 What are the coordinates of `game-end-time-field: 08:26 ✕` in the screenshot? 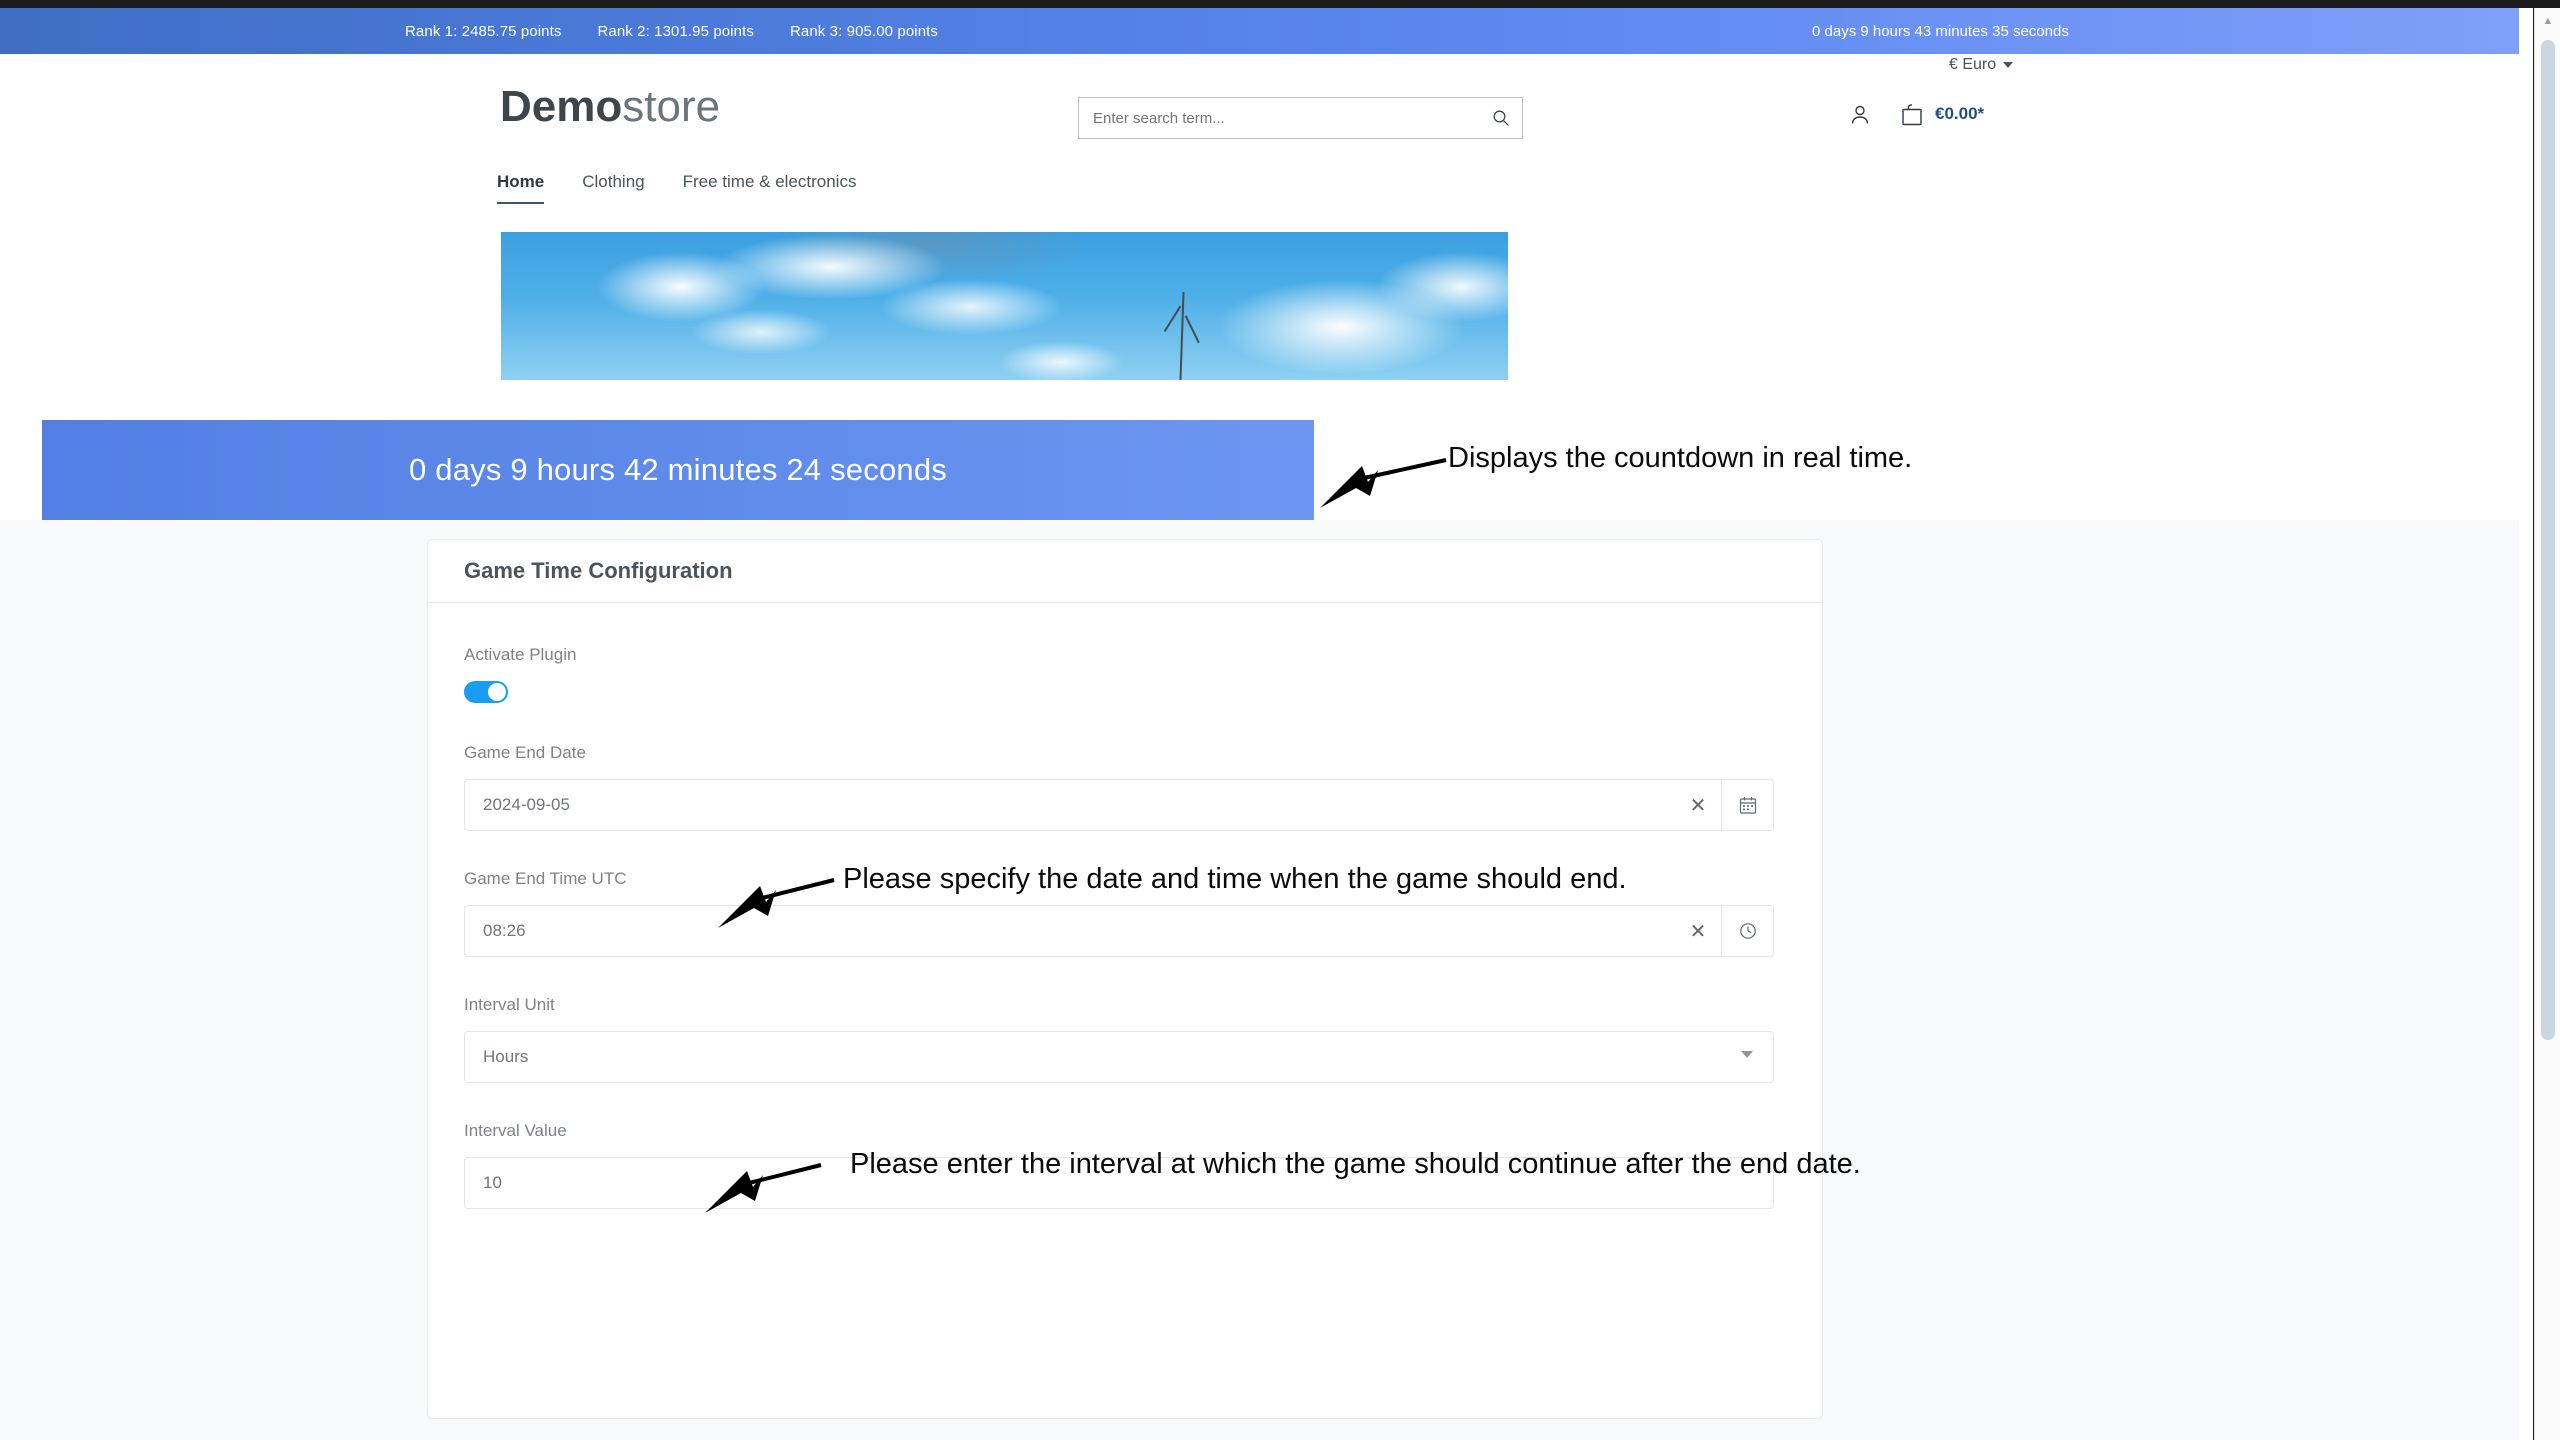 It's located at (1119, 931).